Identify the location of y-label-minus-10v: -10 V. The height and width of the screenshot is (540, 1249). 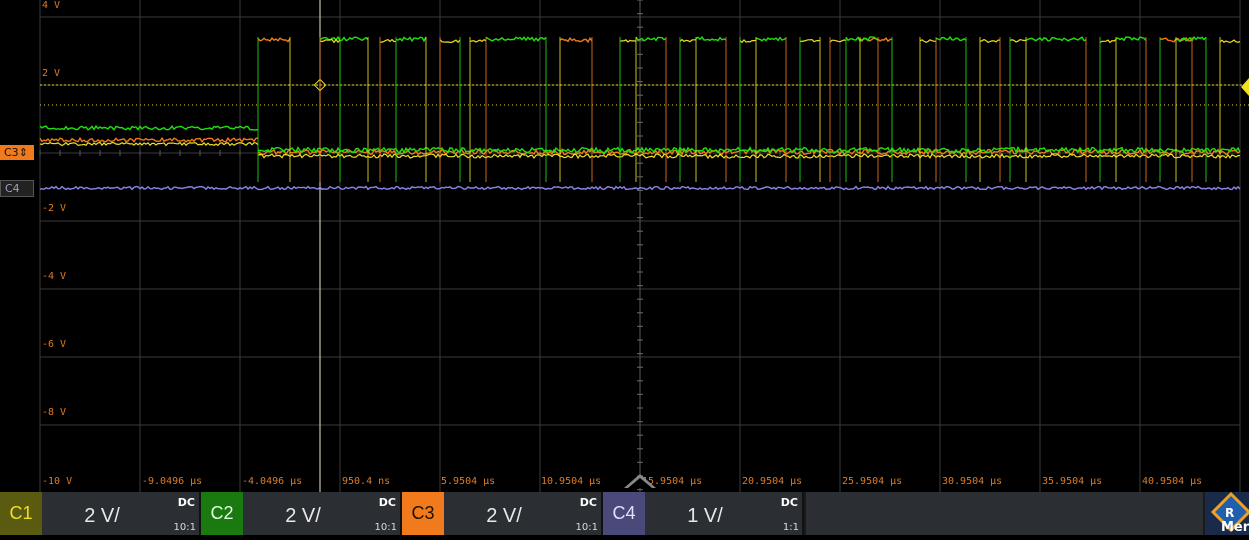
(57, 481).